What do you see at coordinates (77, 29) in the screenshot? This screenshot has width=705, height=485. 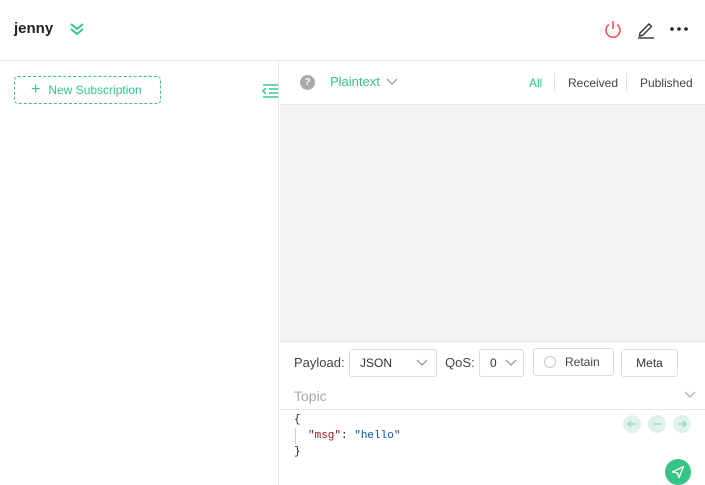 I see `double-chevron-down-icon` at bounding box center [77, 29].